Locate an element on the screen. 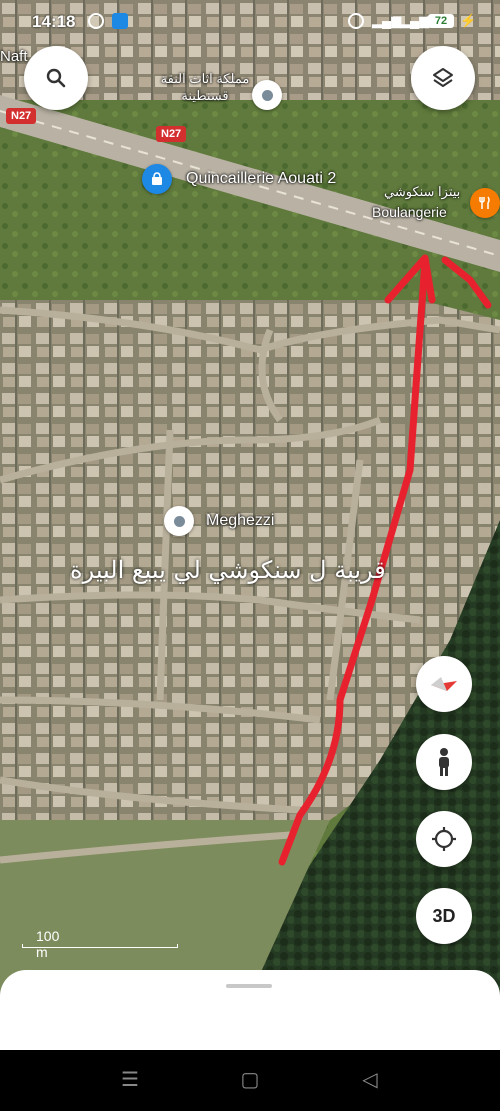  label-naft: Naft is located at coordinates (14, 56).